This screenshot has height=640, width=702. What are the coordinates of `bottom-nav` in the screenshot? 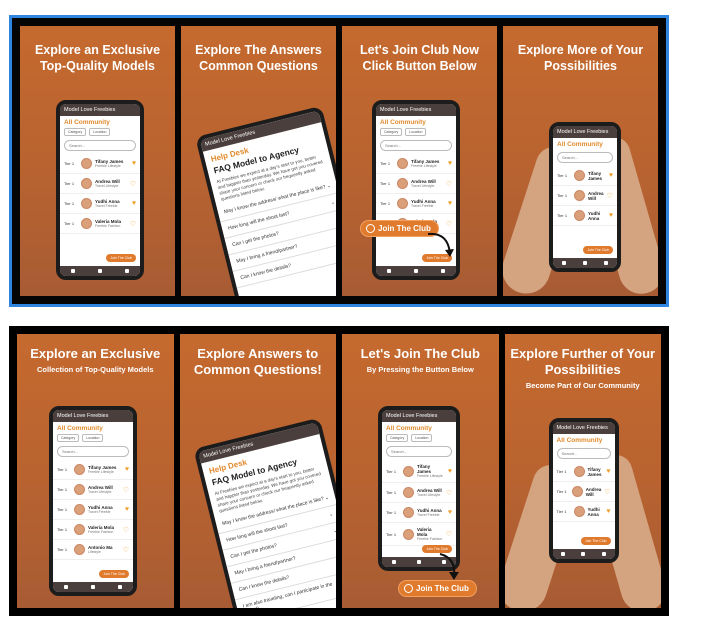 It's located at (583, 554).